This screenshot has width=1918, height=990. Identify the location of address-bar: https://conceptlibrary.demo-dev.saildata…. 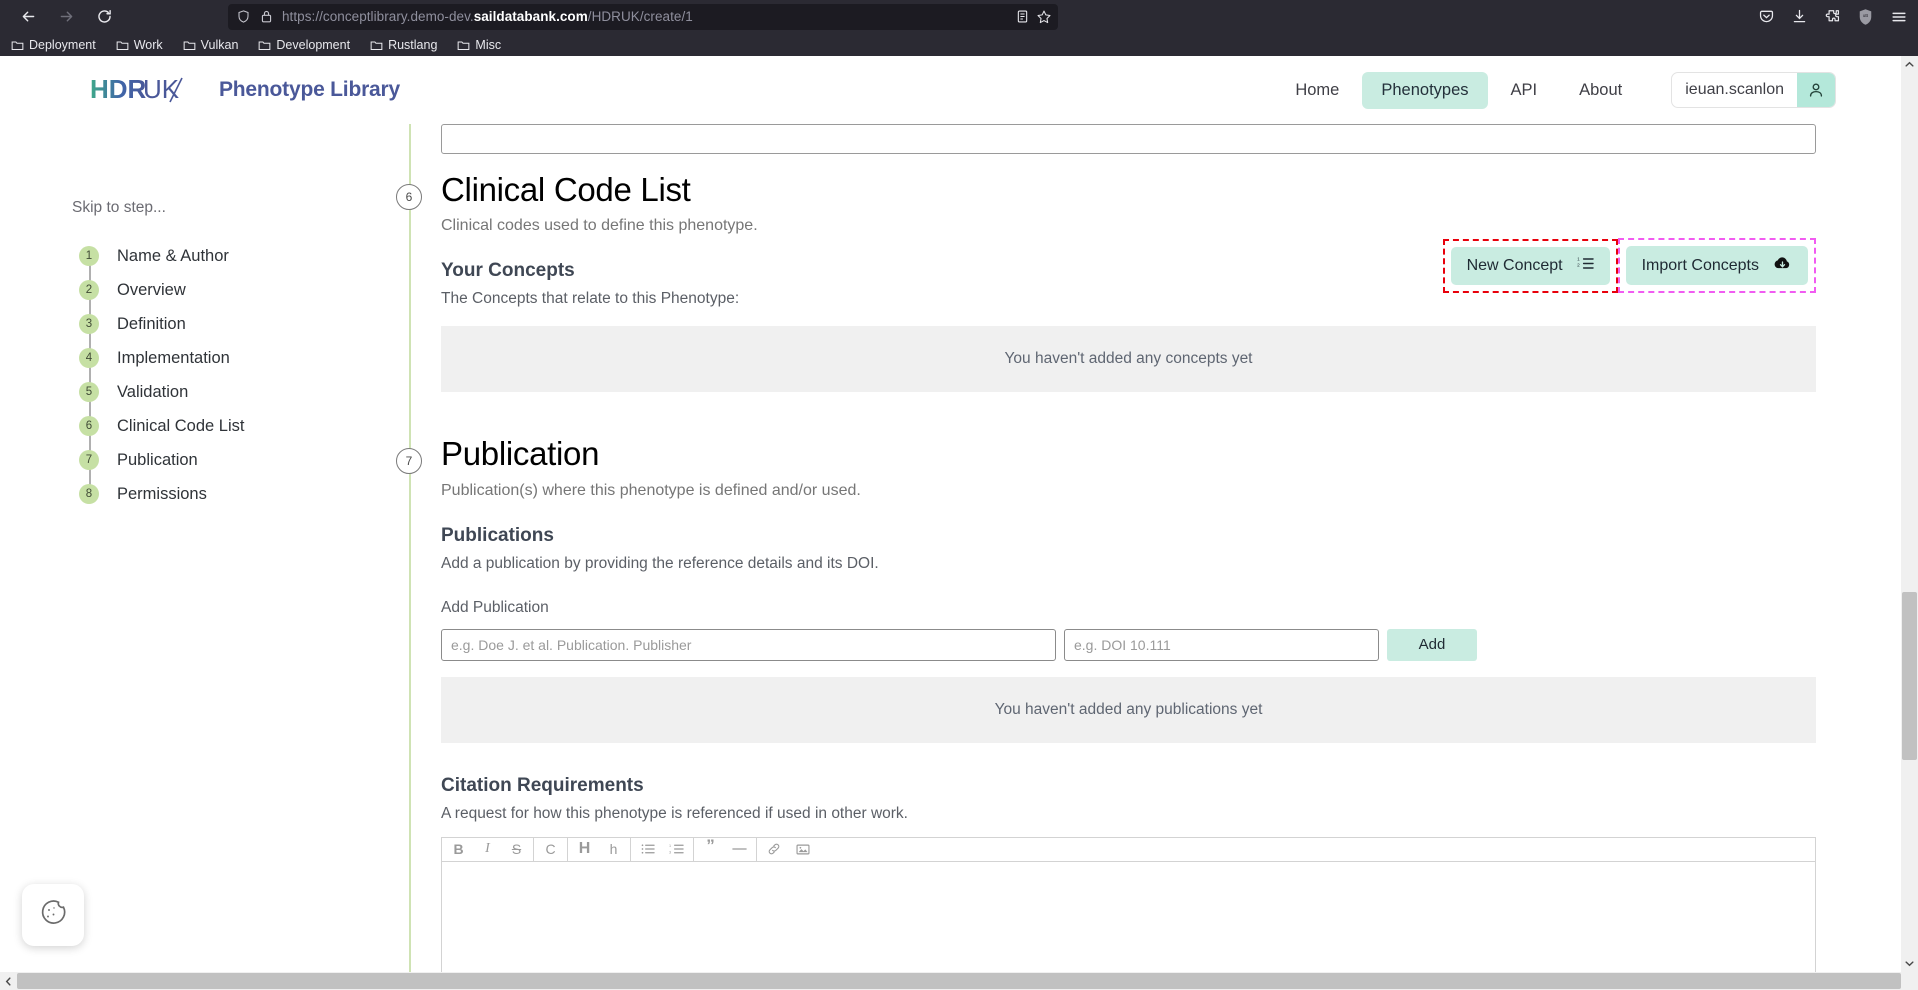
(643, 16).